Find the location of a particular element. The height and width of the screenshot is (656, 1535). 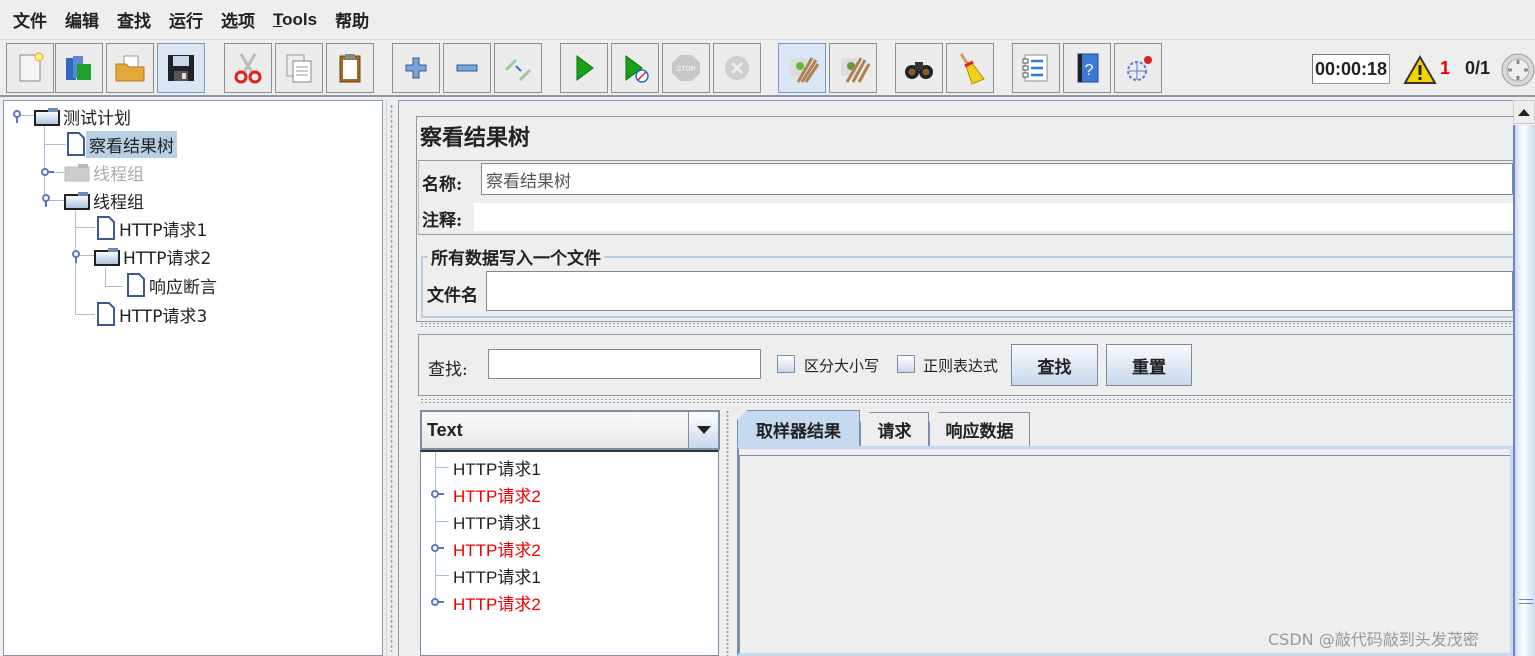

list-icon is located at coordinates (1035, 68).